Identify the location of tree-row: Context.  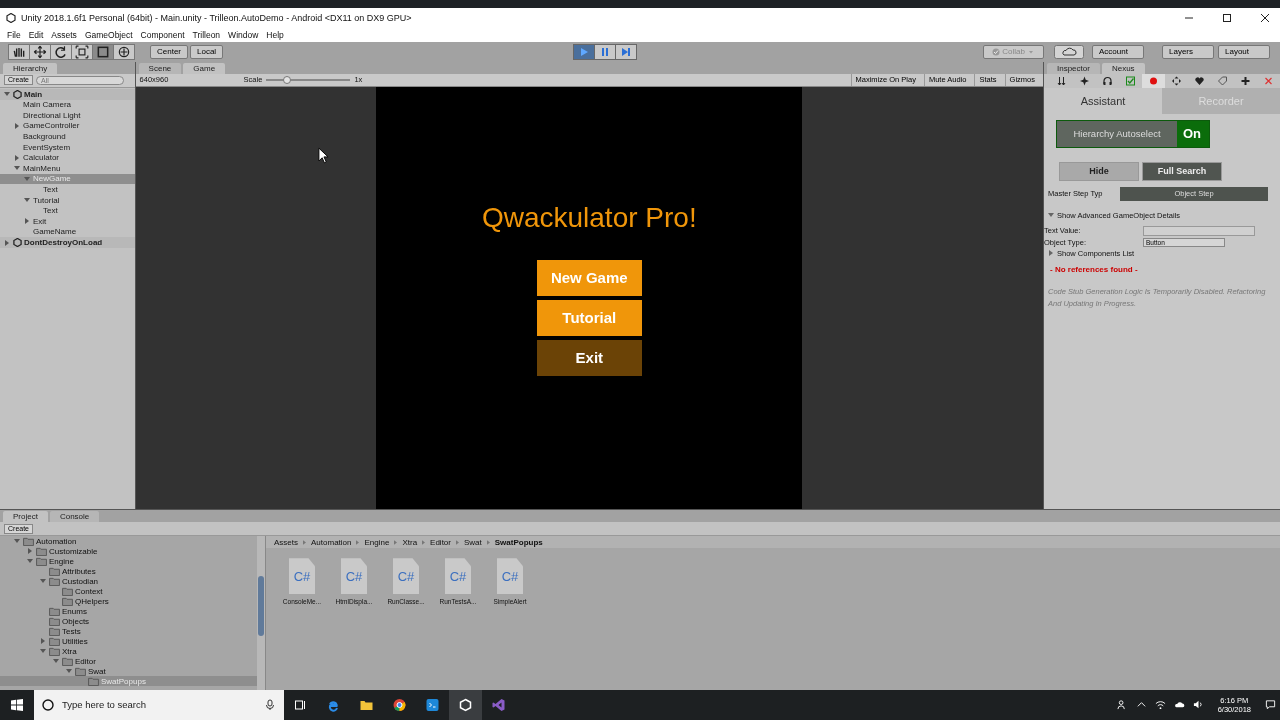
(128, 591).